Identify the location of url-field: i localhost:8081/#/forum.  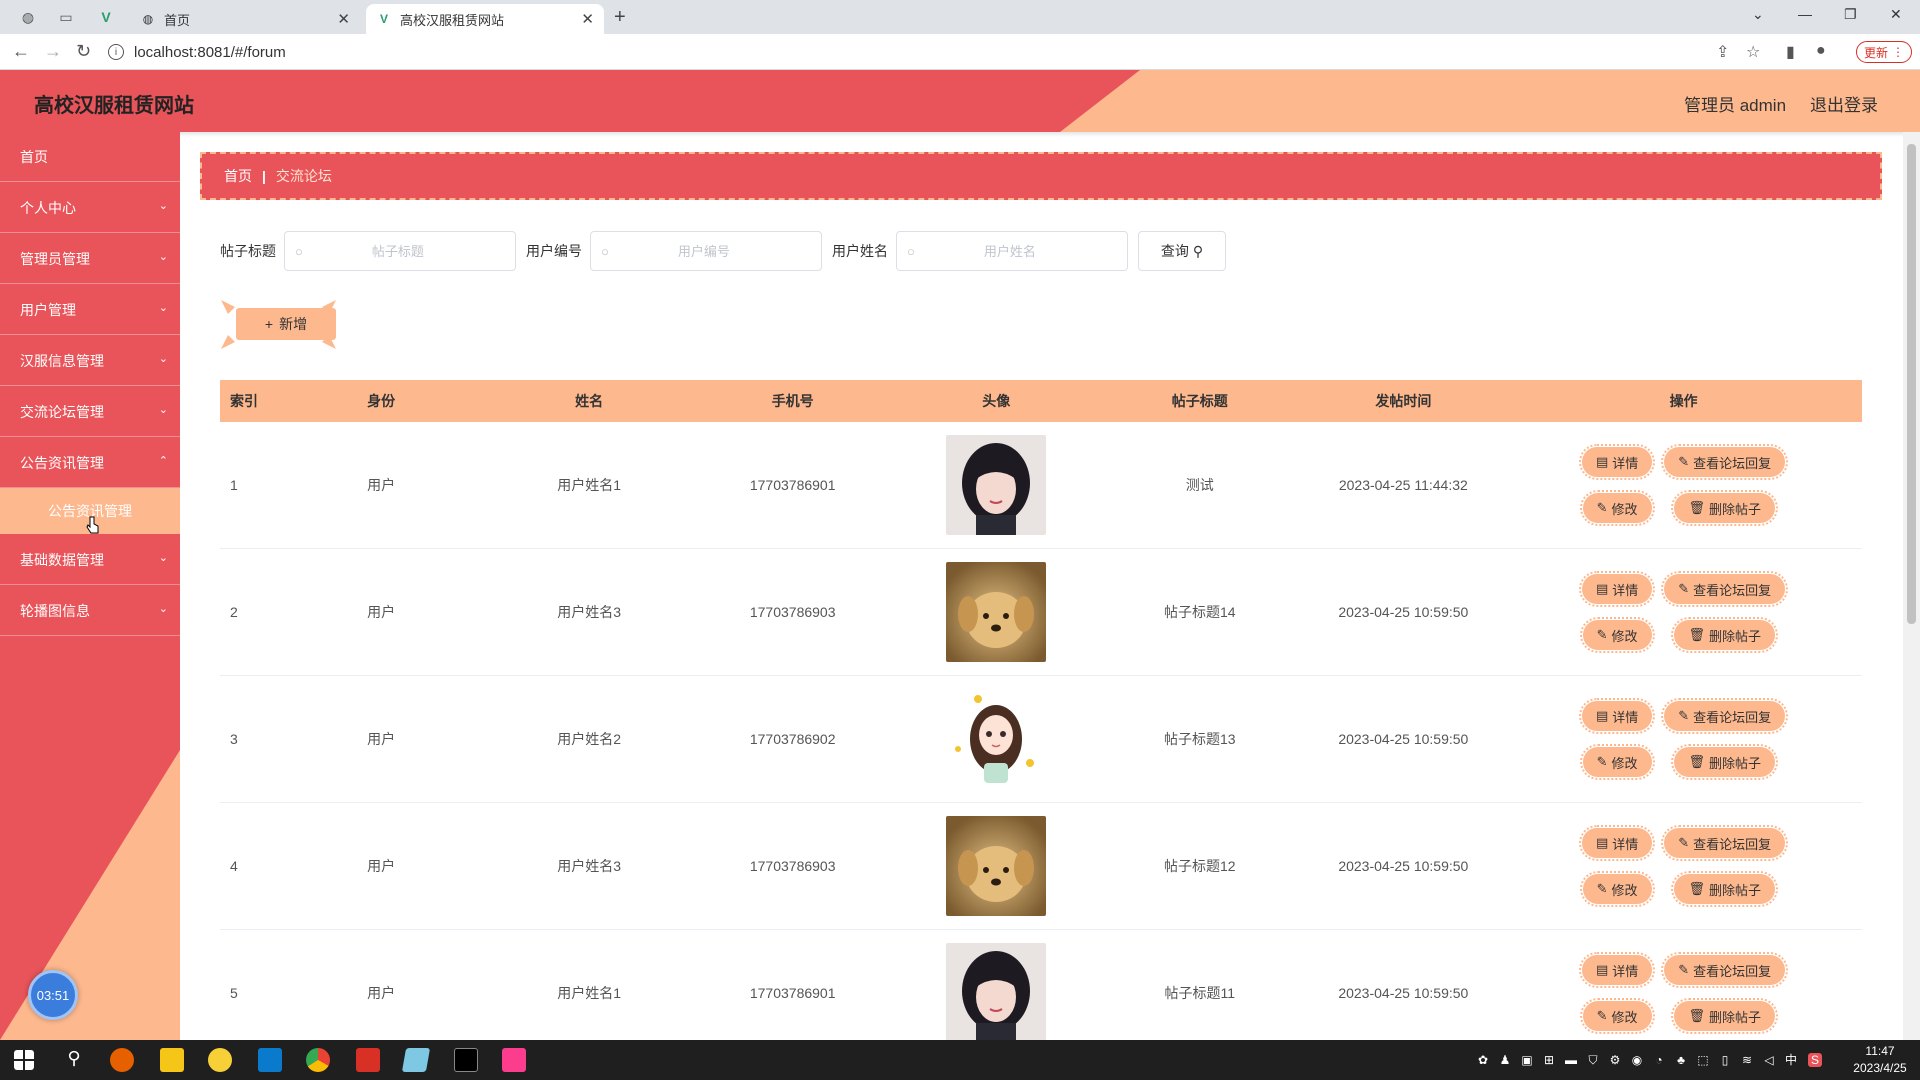
(898, 52).